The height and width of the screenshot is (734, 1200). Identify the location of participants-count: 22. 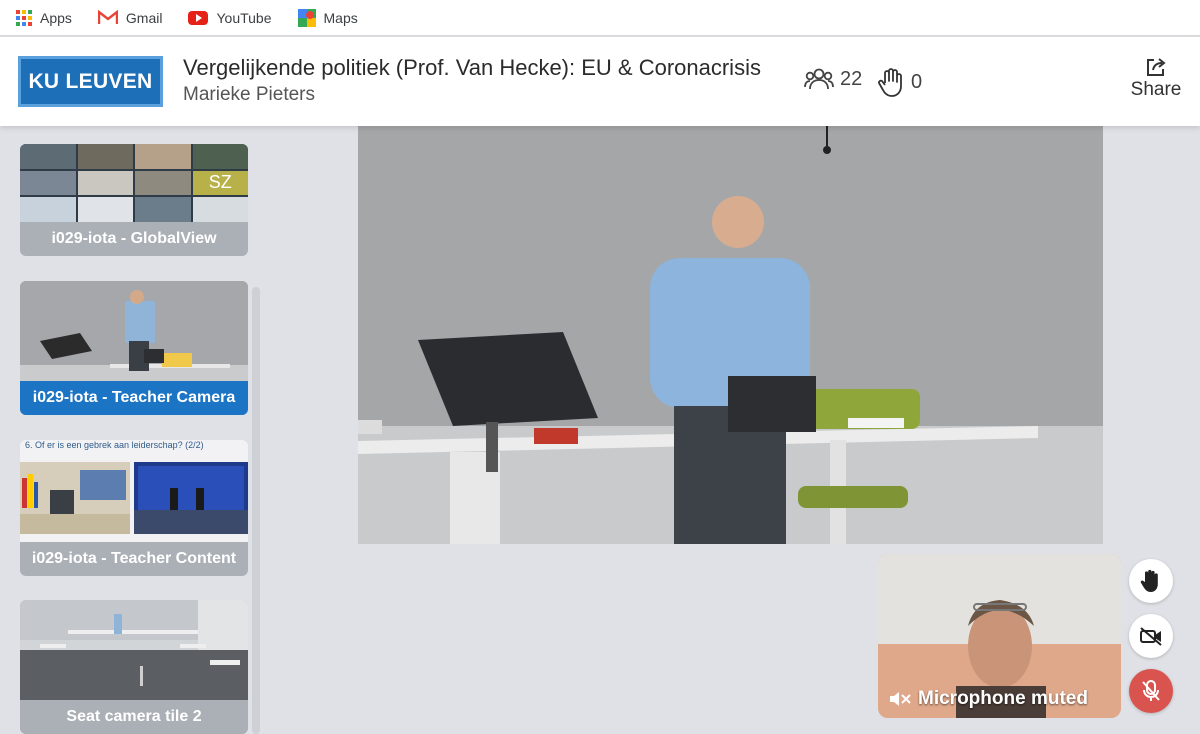
(833, 79).